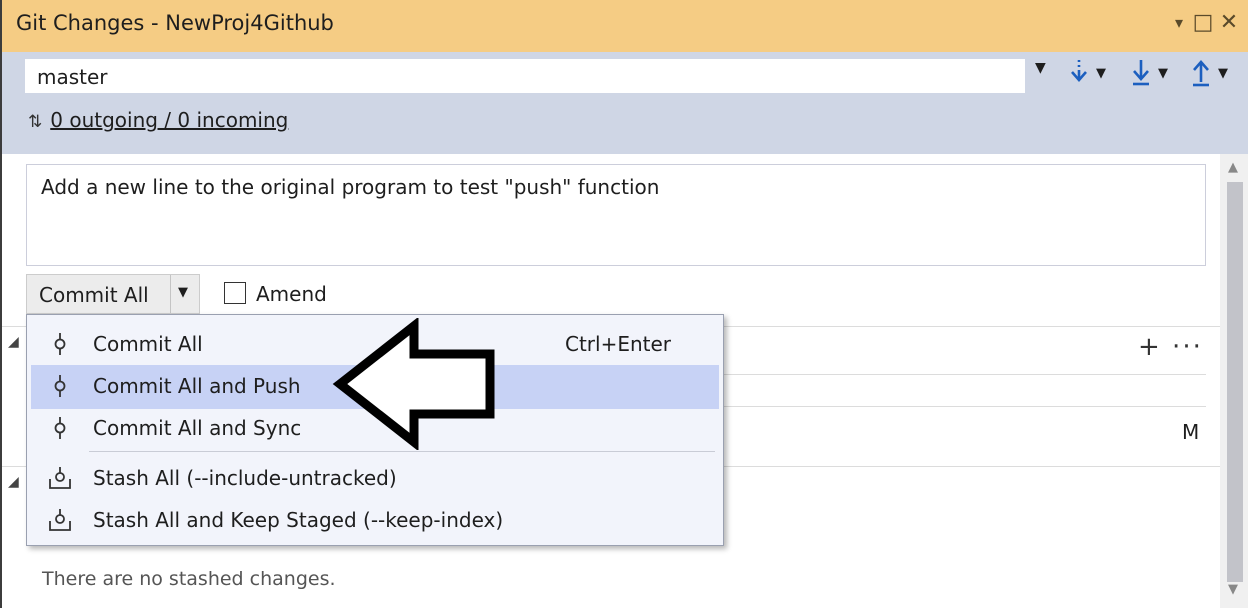 The image size is (1248, 608). Describe the element at coordinates (197, 428) in the screenshot. I see `menu-item-label: Commit All and Sync` at that location.